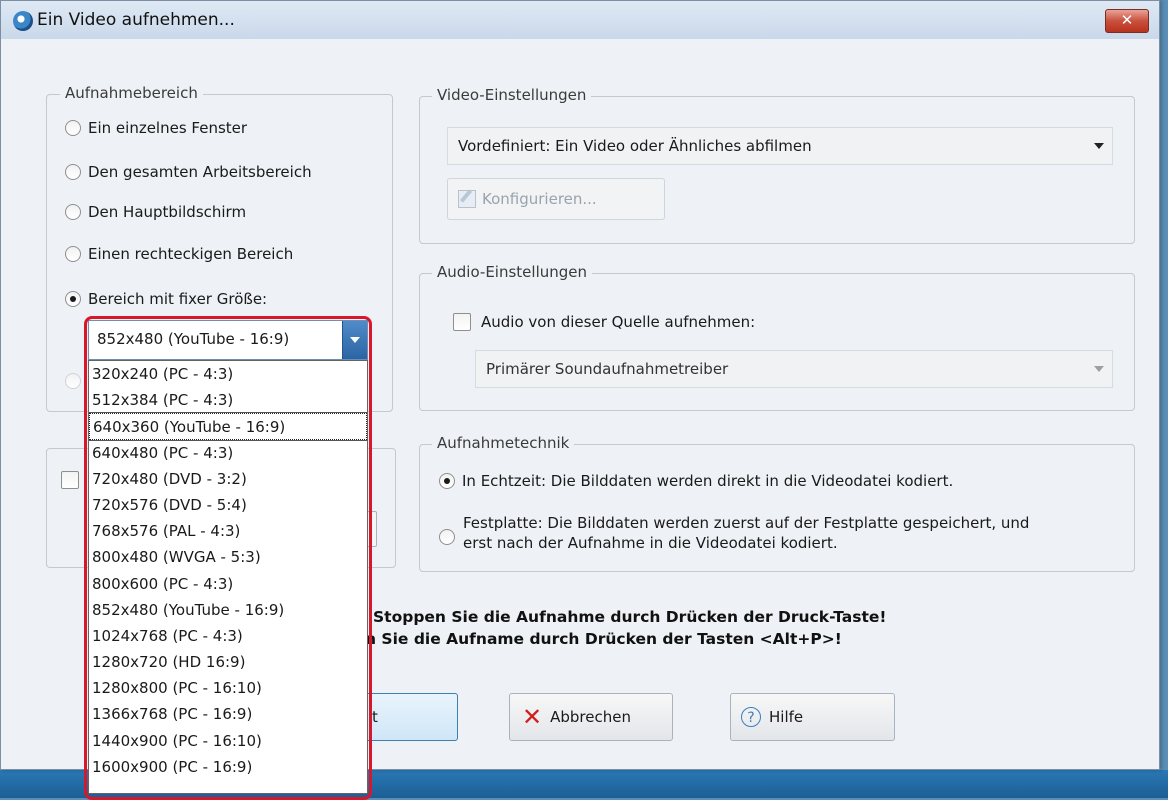 Image resolution: width=1168 pixels, height=800 pixels. What do you see at coordinates (23, 21) in the screenshot?
I see `app-icon` at bounding box center [23, 21].